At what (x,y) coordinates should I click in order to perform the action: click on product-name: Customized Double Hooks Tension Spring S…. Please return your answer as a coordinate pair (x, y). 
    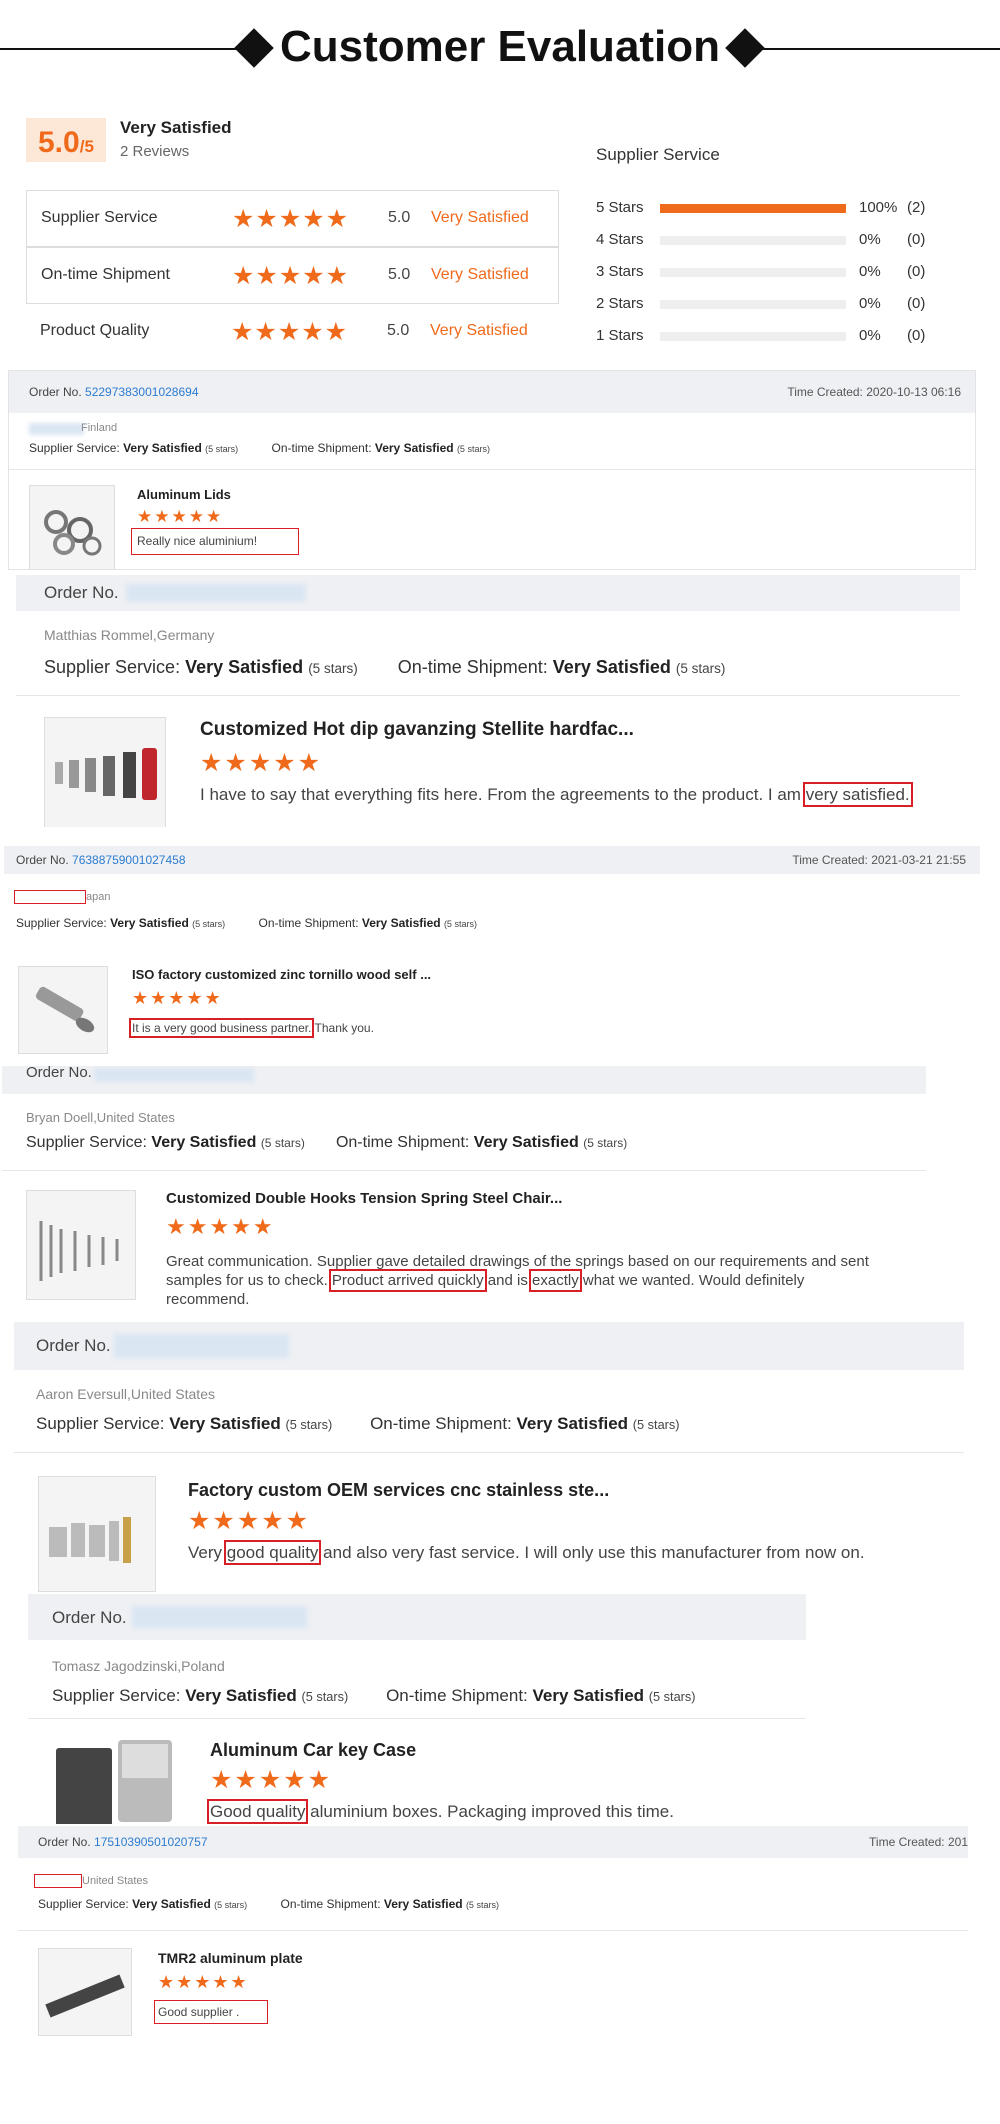
    Looking at the image, I should click on (364, 1198).